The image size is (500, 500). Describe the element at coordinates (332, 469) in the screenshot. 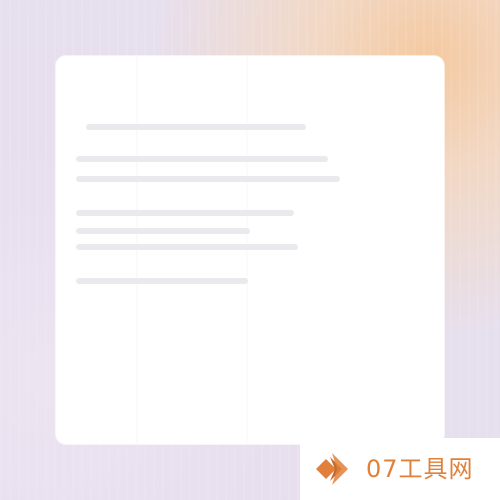

I see `chevron-diamond-logo-icon` at that location.